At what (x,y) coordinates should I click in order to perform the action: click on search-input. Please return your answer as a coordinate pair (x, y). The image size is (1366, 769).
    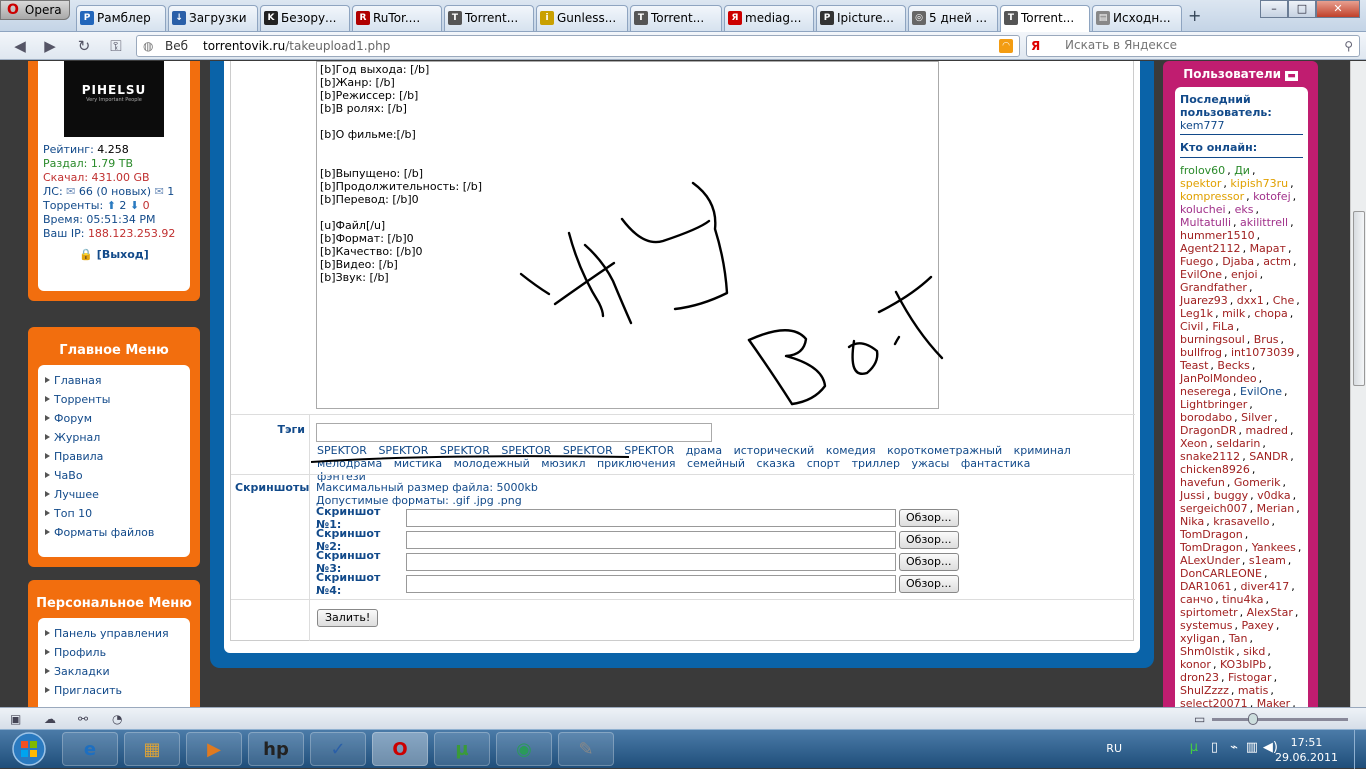
    Looking at the image, I should click on (1200, 45).